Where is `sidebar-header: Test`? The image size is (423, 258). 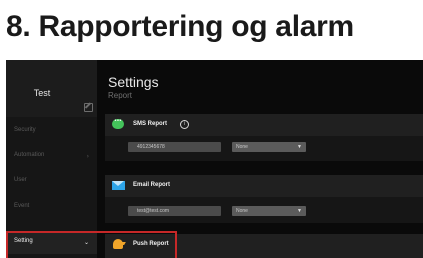
sidebar-header: Test is located at coordinates (51, 88).